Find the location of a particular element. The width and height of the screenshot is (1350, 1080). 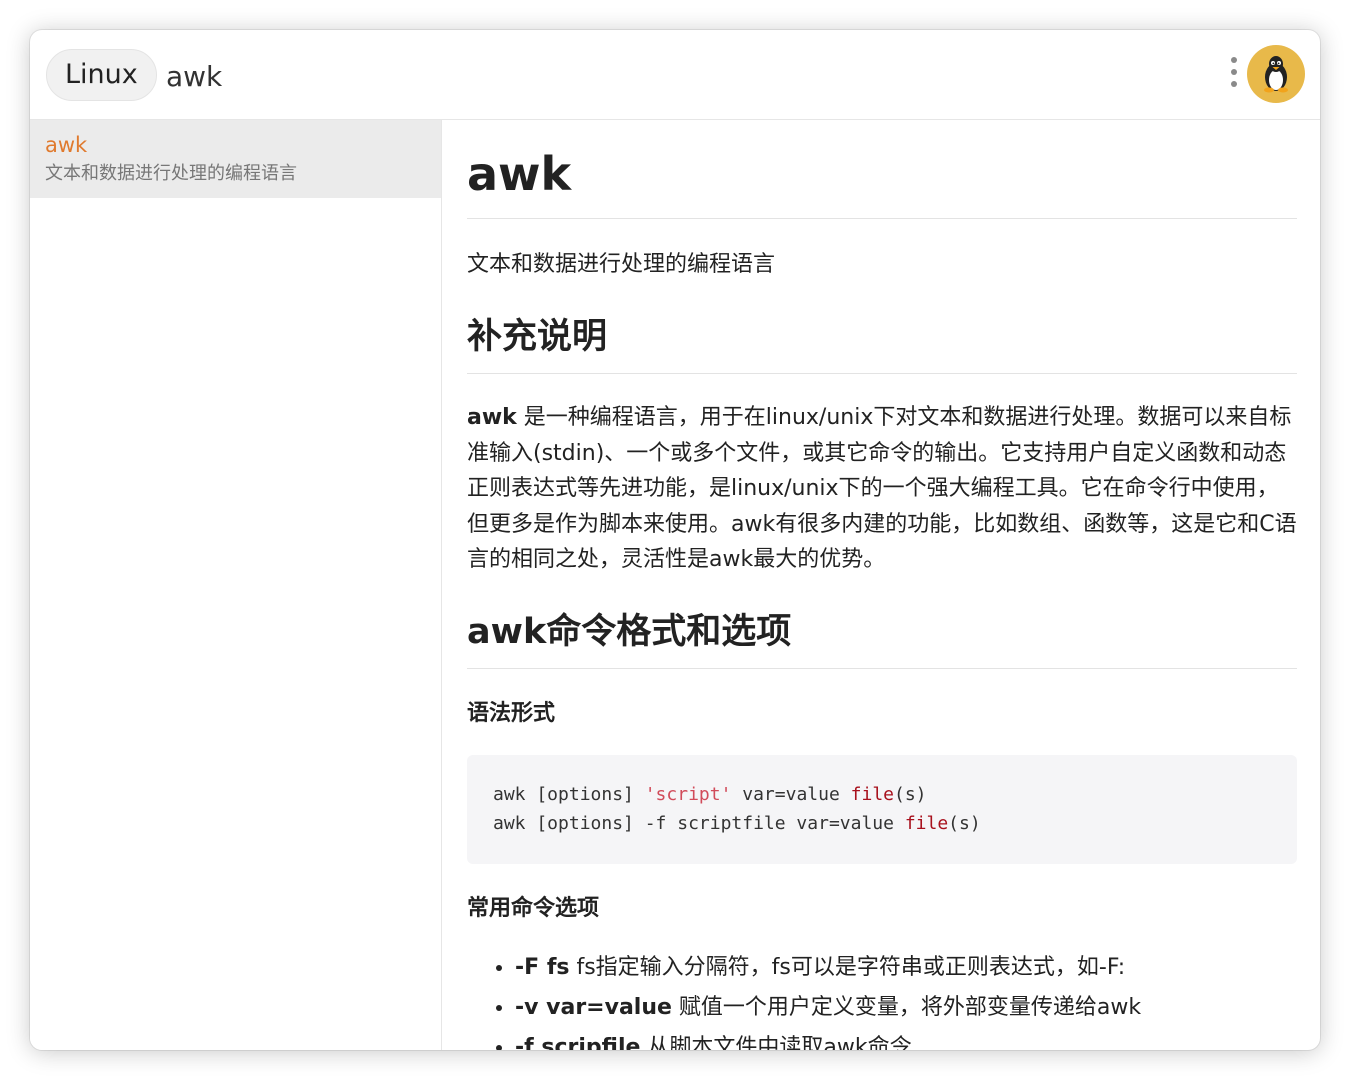

linux-penguin-icon is located at coordinates (1276, 74).